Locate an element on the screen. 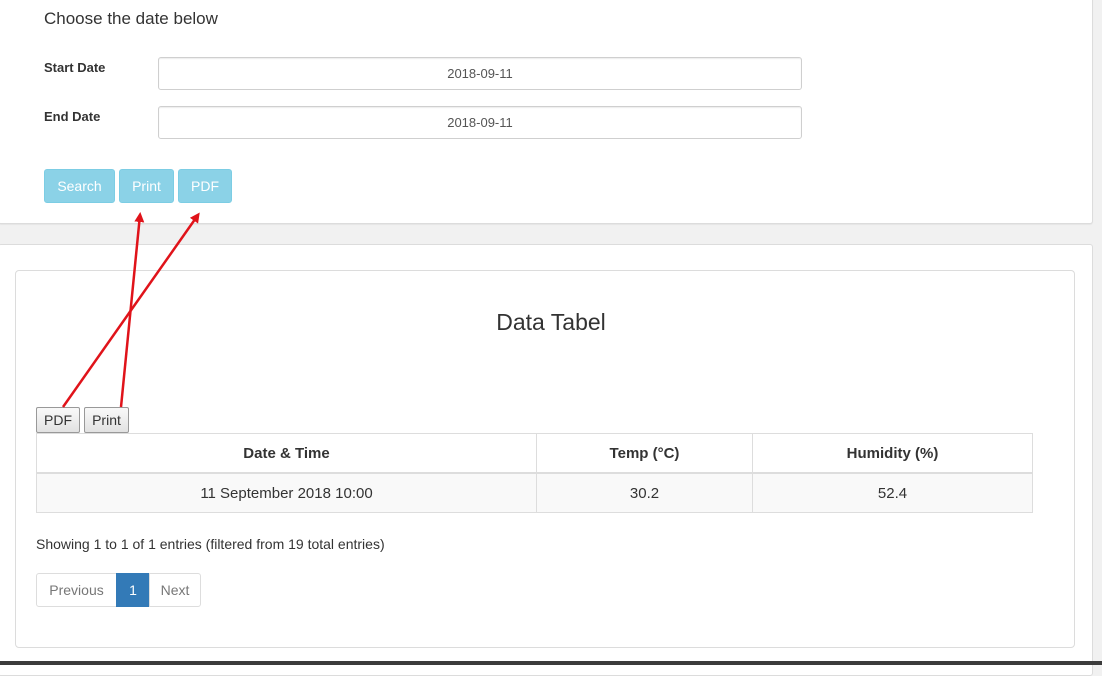  arrow-print-to-print is located at coordinates (132, 310).